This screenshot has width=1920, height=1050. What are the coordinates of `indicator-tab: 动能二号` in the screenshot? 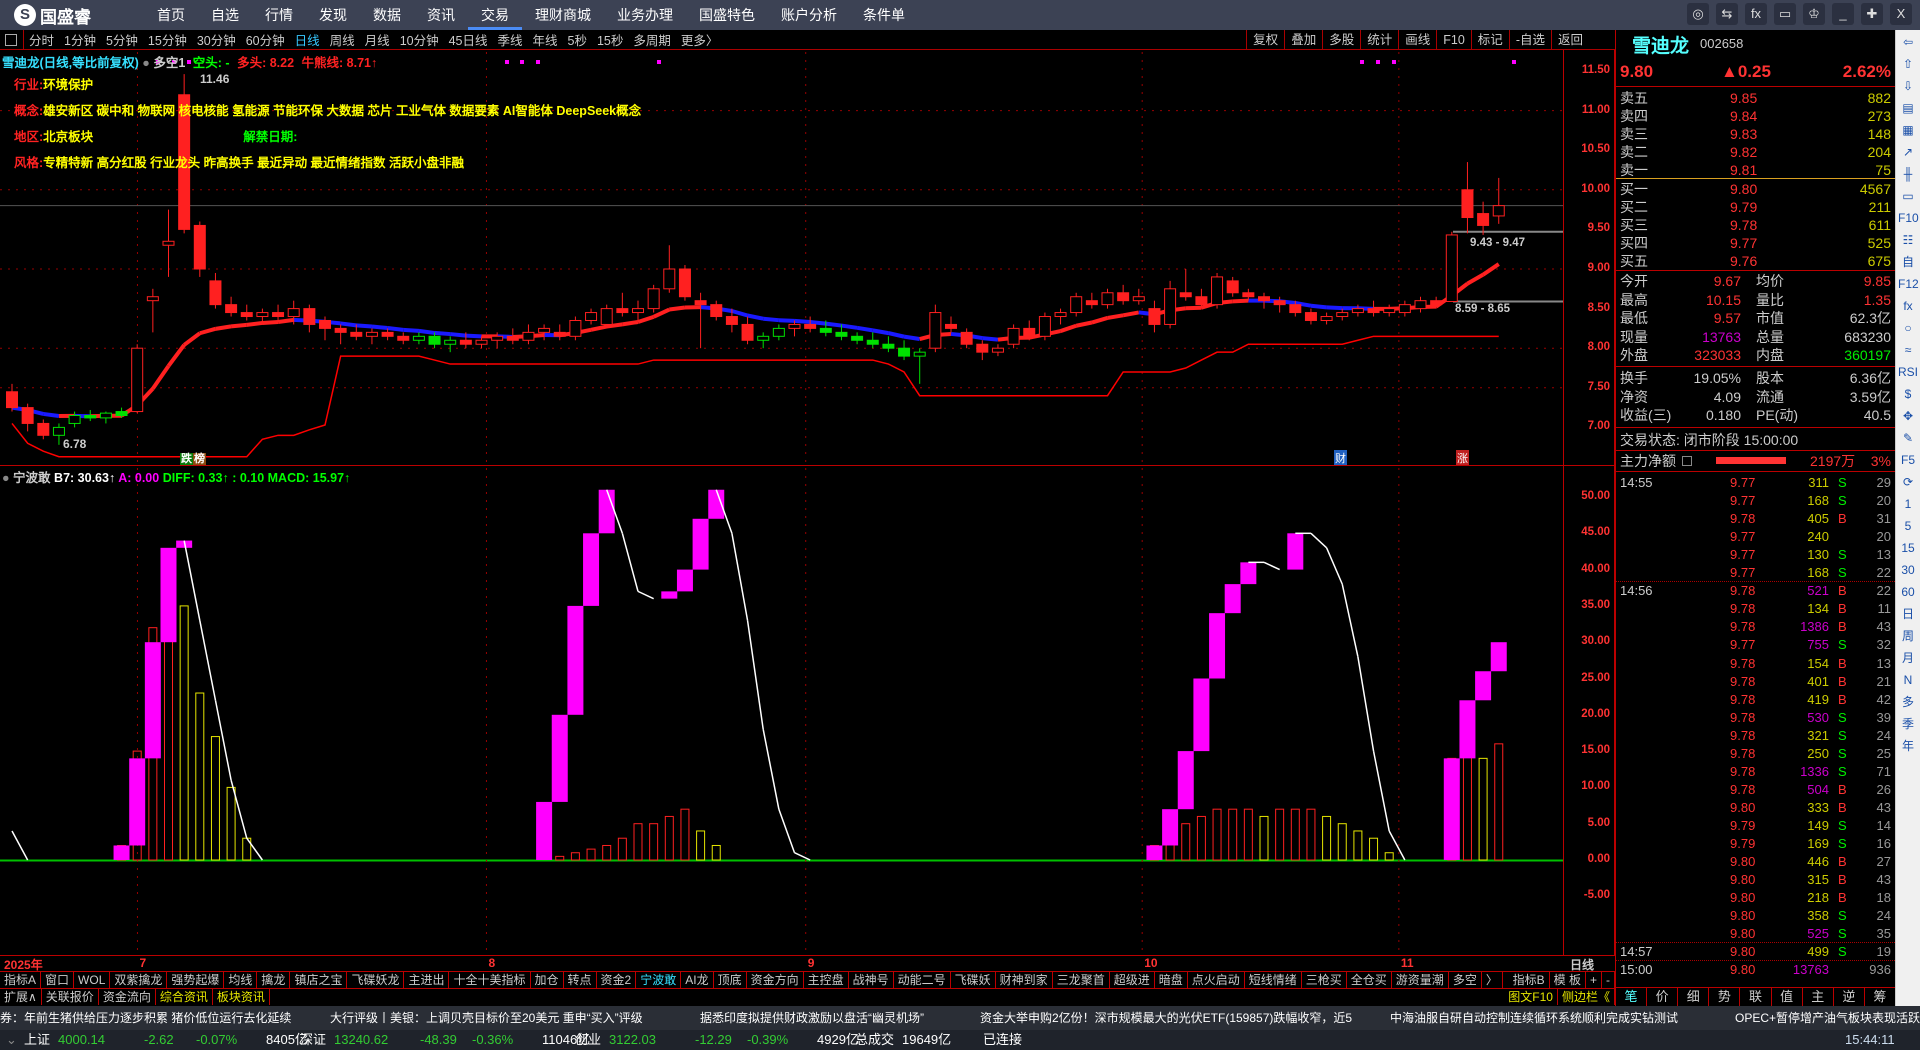 It's located at (922, 980).